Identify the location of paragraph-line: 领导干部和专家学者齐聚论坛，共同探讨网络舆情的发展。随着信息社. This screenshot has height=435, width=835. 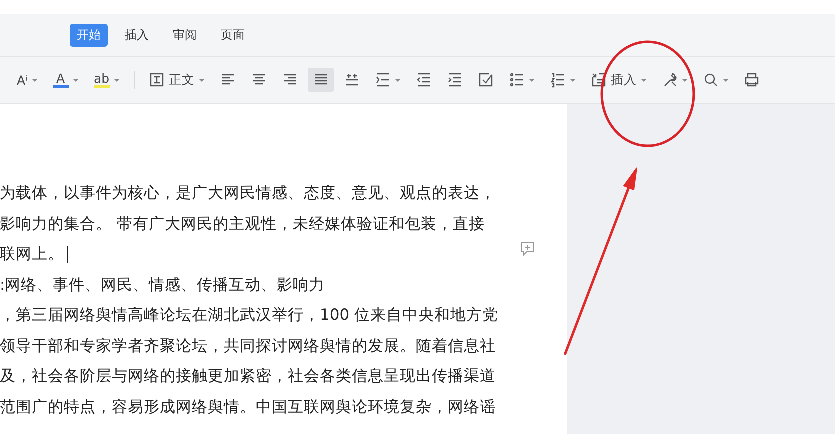
(248, 346).